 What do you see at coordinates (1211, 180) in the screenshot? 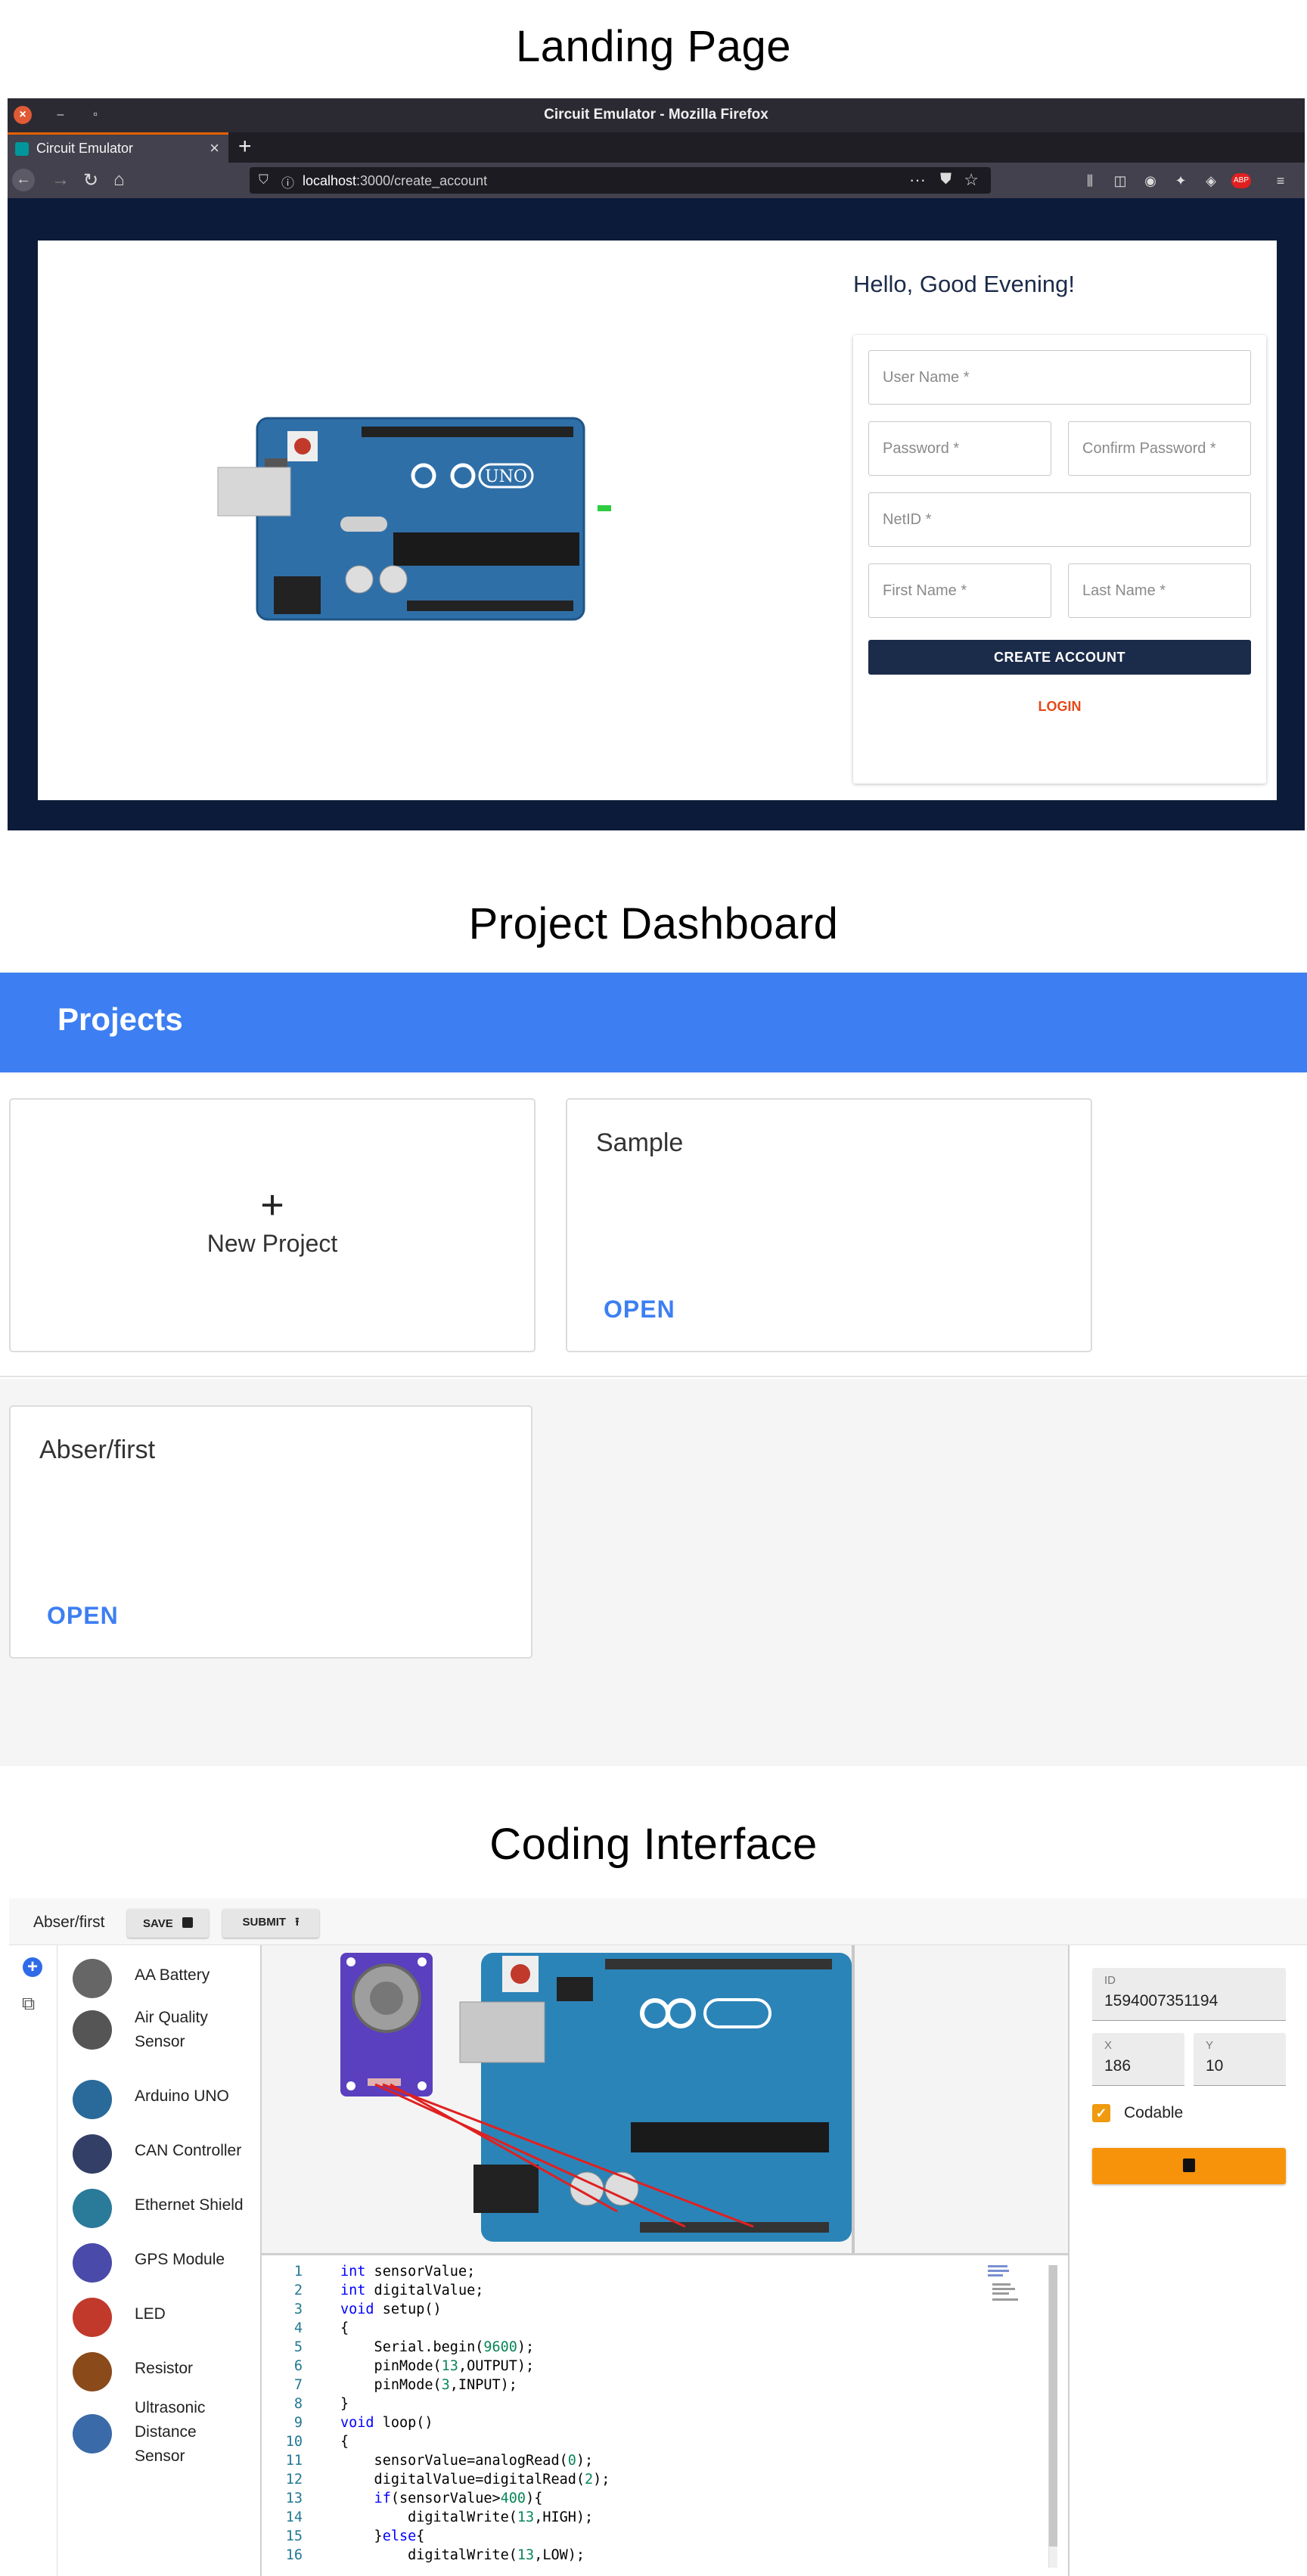
I see `extension-icon-2: ◈` at bounding box center [1211, 180].